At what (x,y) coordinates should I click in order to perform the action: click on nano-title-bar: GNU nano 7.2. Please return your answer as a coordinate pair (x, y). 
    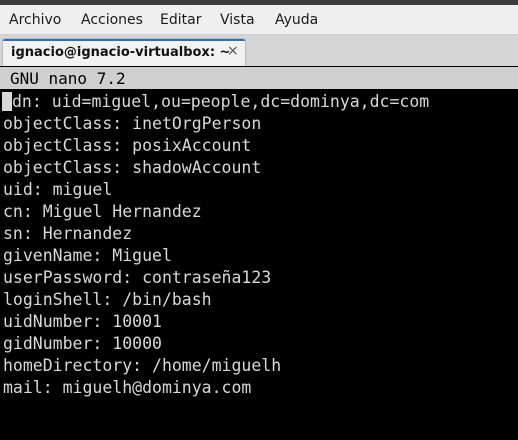
    Looking at the image, I should click on (259, 78).